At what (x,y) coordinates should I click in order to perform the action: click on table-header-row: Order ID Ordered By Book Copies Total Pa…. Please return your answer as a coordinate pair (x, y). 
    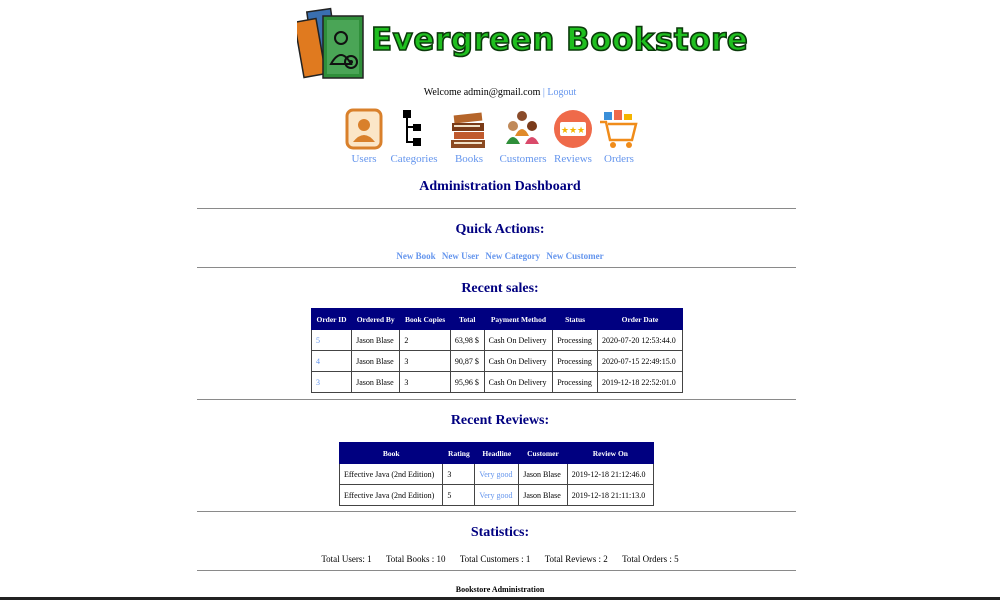
    Looking at the image, I should click on (496, 319).